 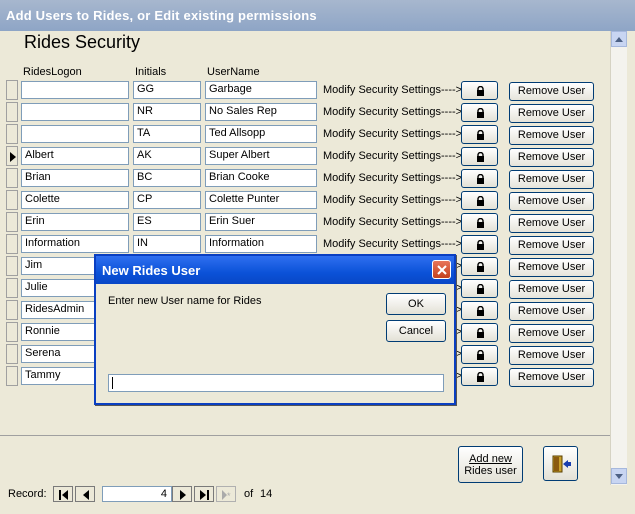 I want to click on current-record-arrow-icon, so click(x=13, y=157).